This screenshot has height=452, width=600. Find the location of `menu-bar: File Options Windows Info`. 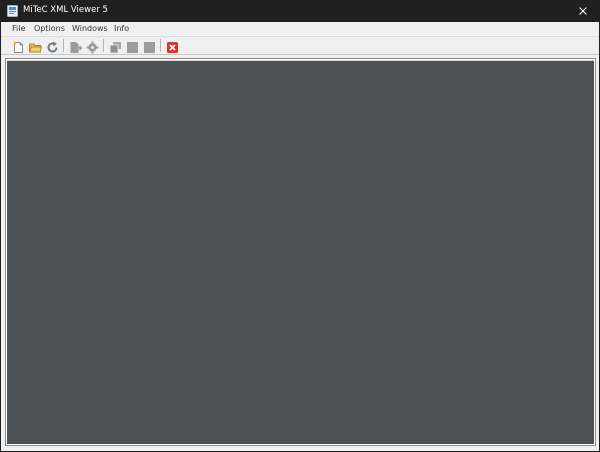

menu-bar: File Options Windows Info is located at coordinates (300, 29).